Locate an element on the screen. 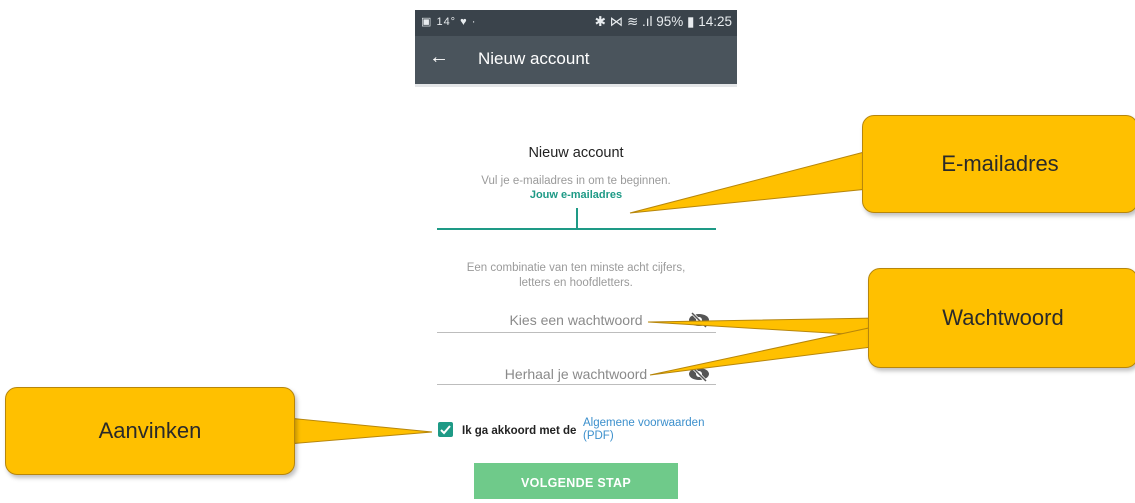  email-callout-pointer is located at coordinates (754, 181).